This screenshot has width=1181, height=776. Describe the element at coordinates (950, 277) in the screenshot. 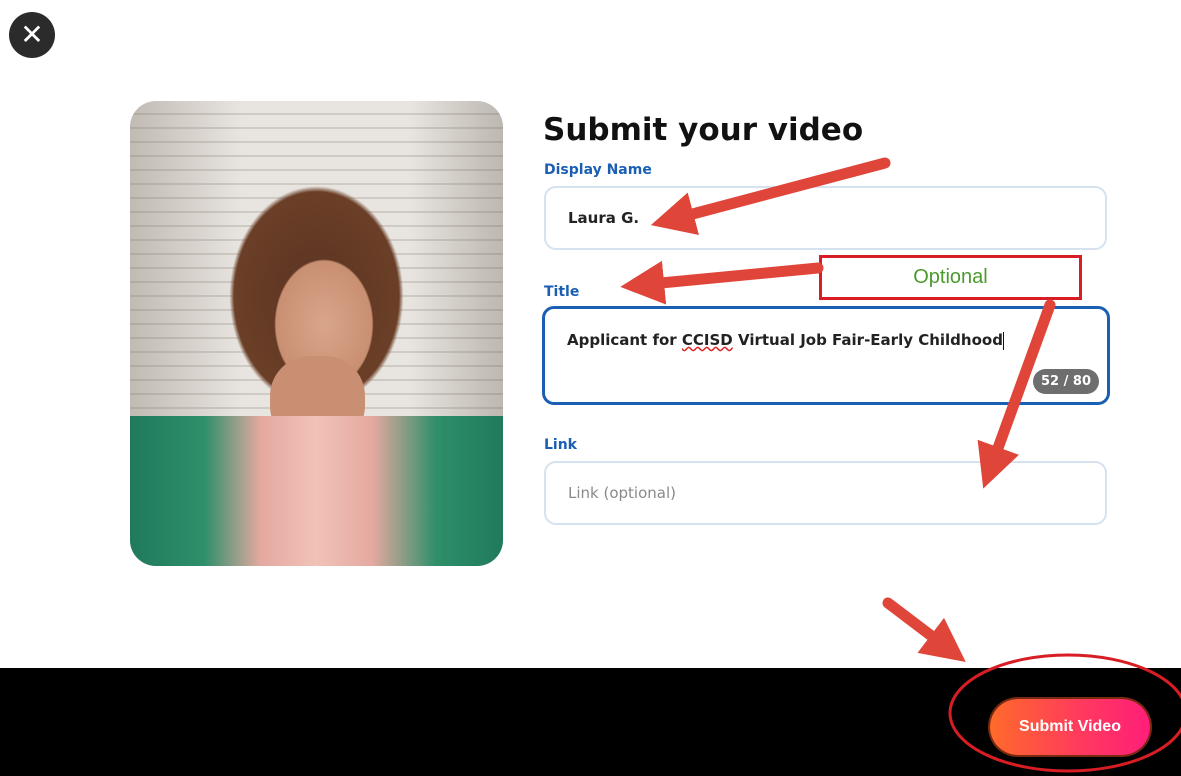

I see `optional-annotation: Optional` at that location.